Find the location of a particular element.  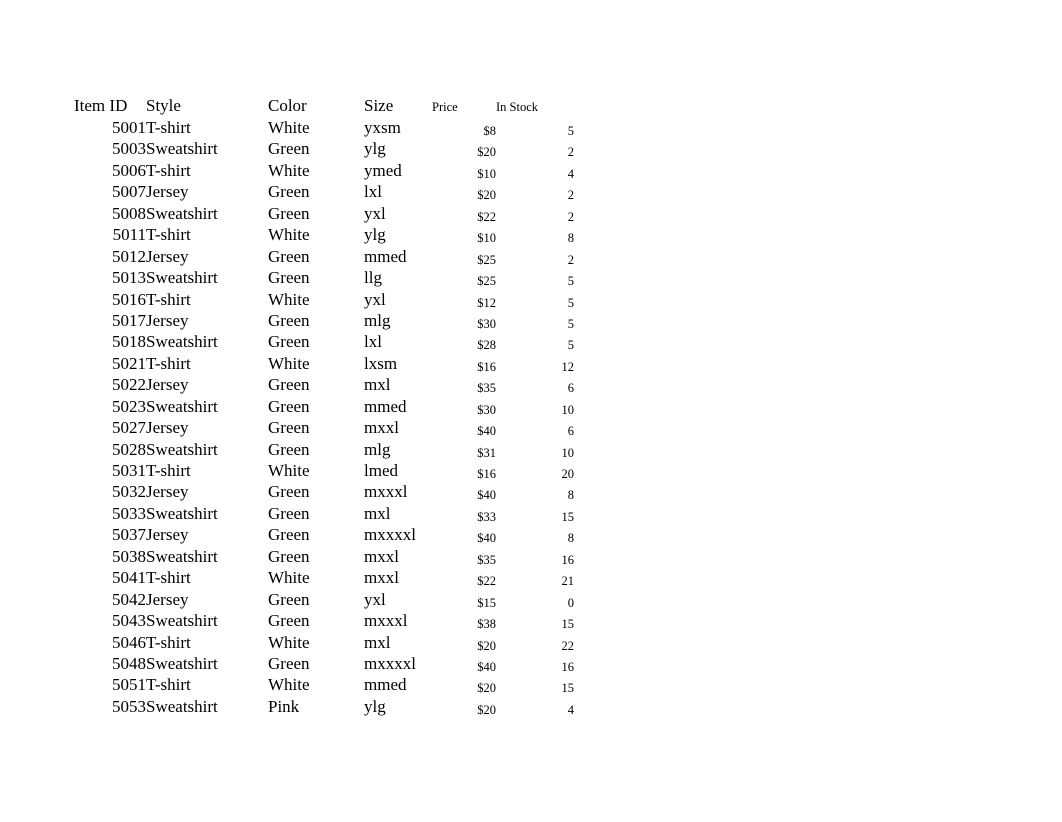

cell-price: $31 is located at coordinates (464, 452).